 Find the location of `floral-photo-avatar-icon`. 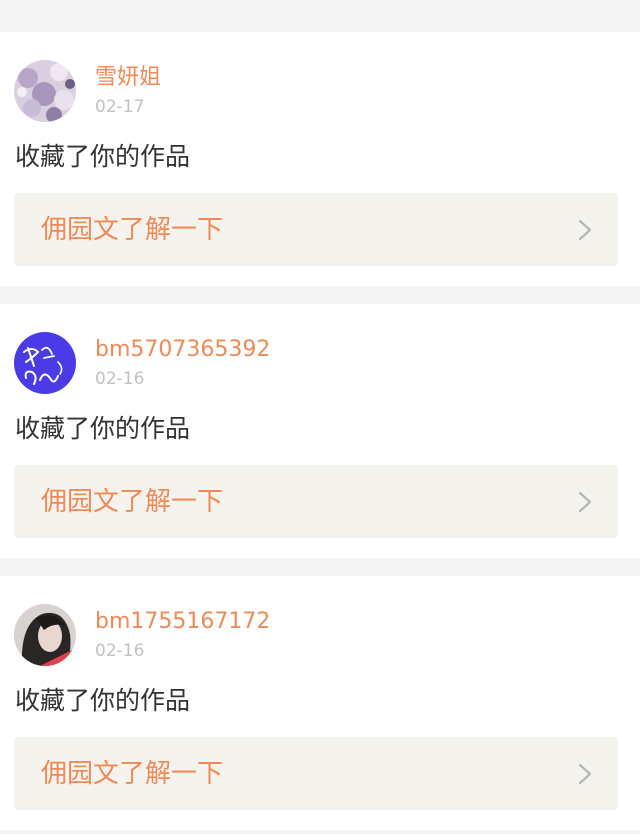

floral-photo-avatar-icon is located at coordinates (45, 91).